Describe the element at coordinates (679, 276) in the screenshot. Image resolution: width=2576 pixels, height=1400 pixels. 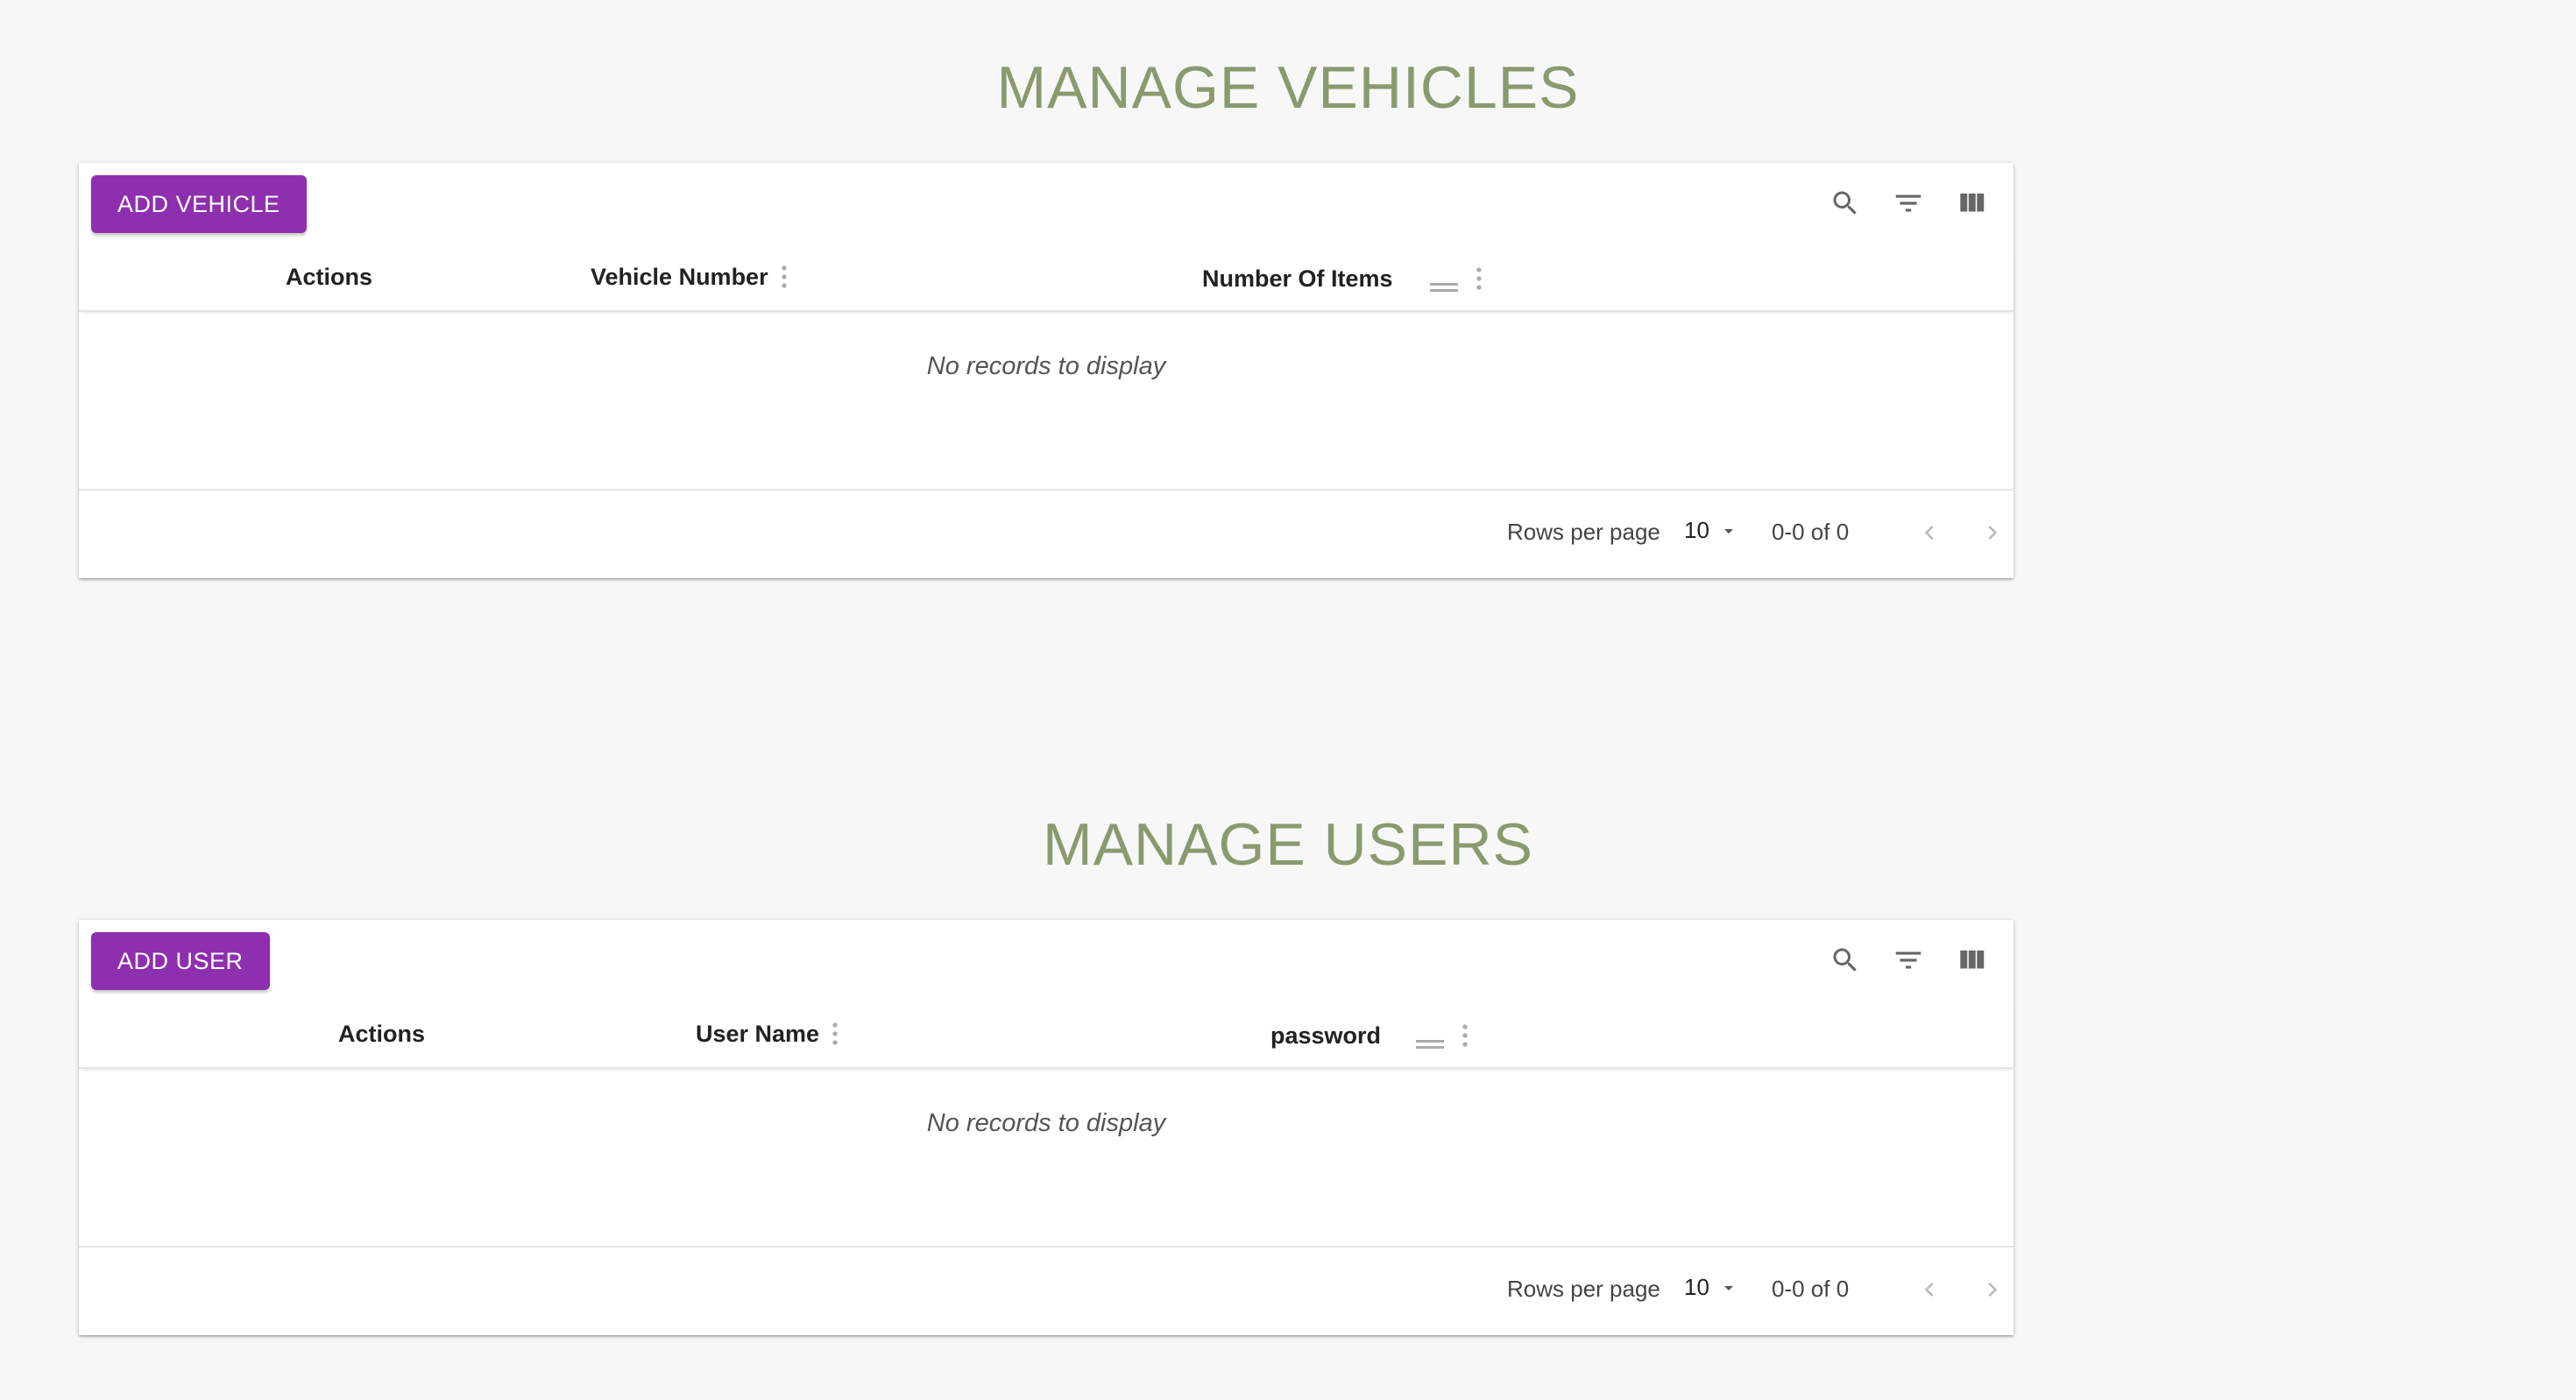
I see `column-label: Vehicle Number` at that location.